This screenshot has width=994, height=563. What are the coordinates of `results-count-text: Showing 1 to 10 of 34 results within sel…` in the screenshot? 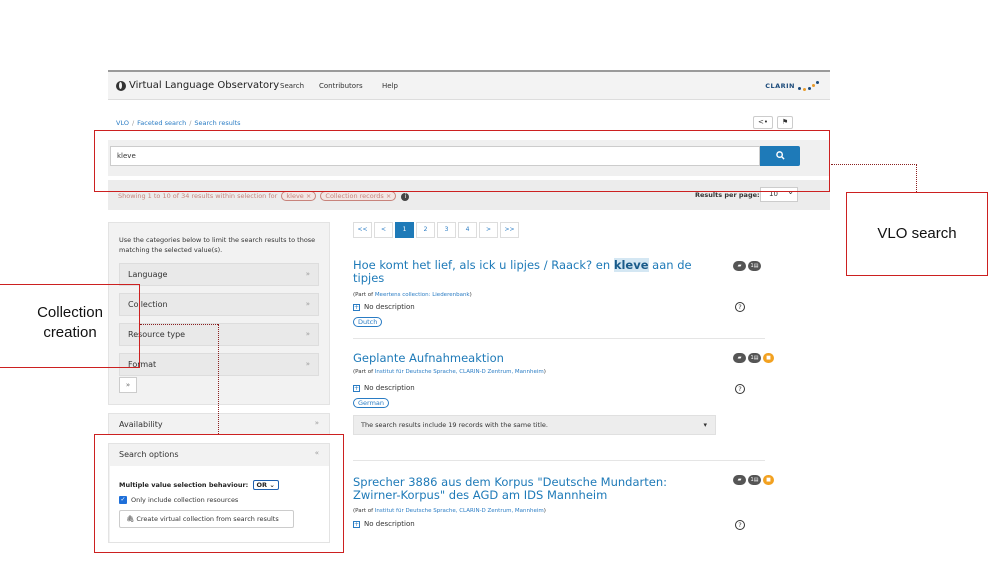 It's located at (198, 196).